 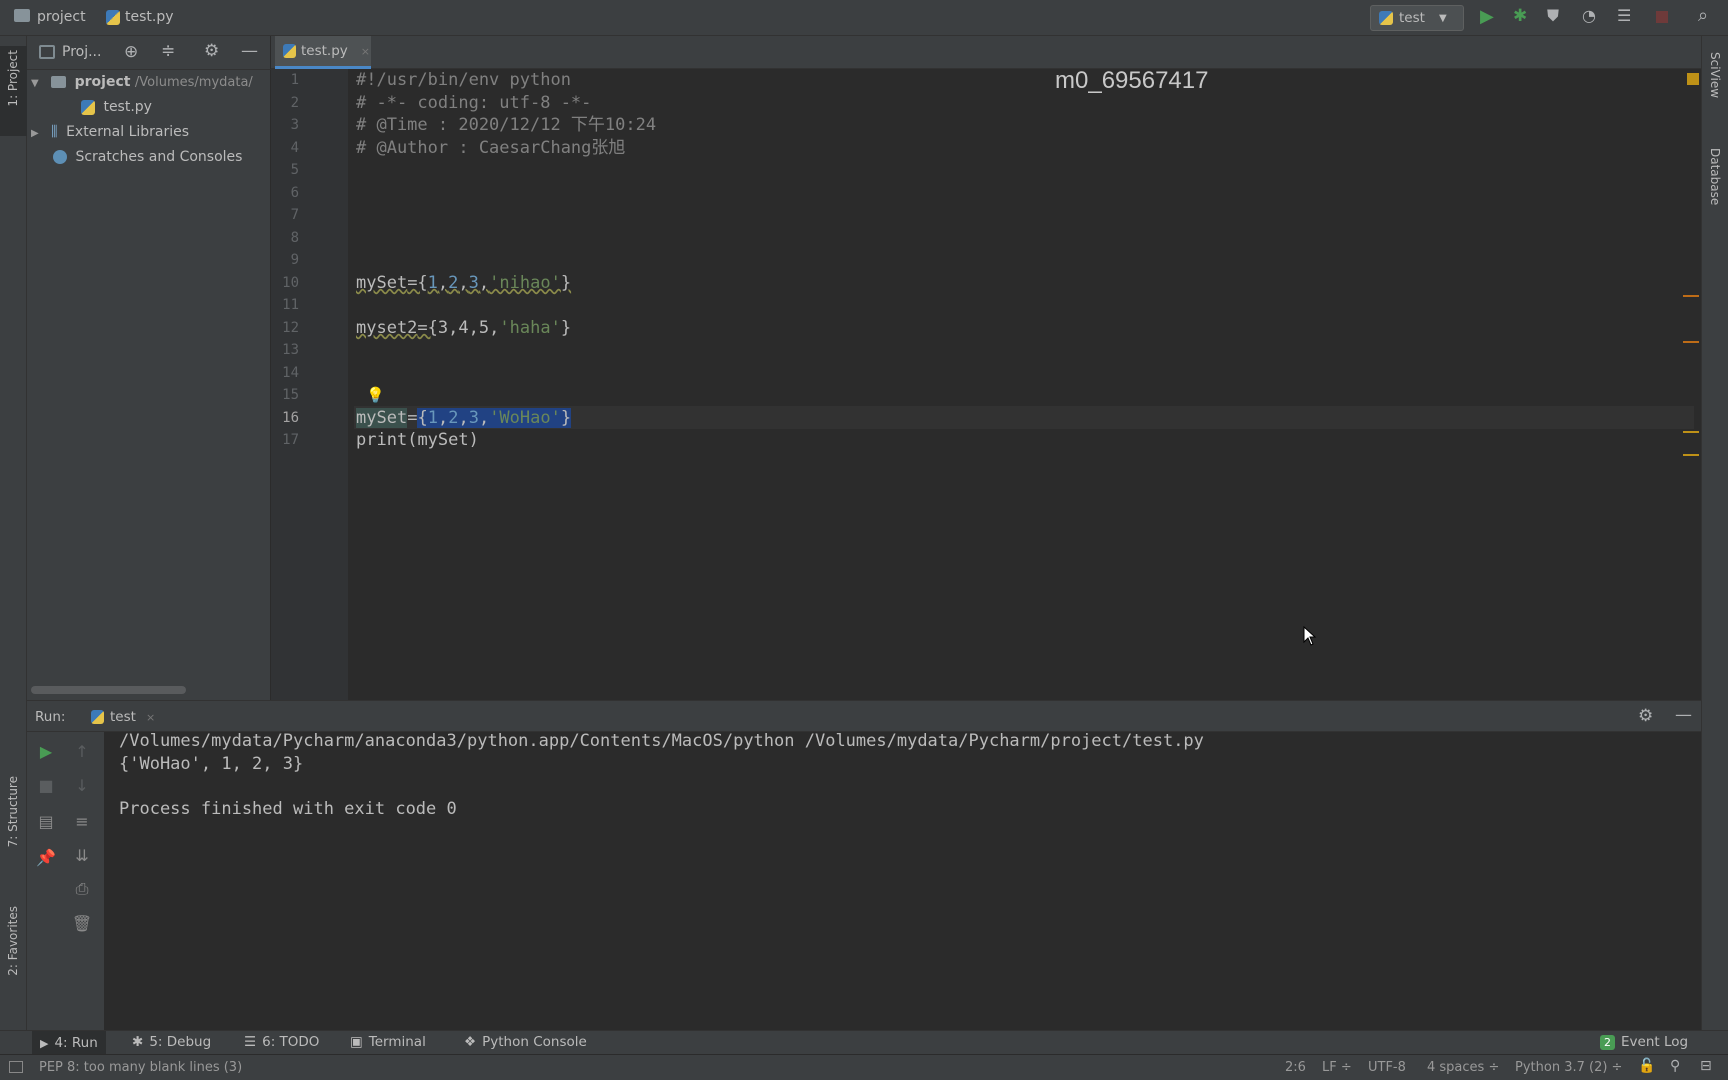 I want to click on line-number: 11, so click(x=290, y=305).